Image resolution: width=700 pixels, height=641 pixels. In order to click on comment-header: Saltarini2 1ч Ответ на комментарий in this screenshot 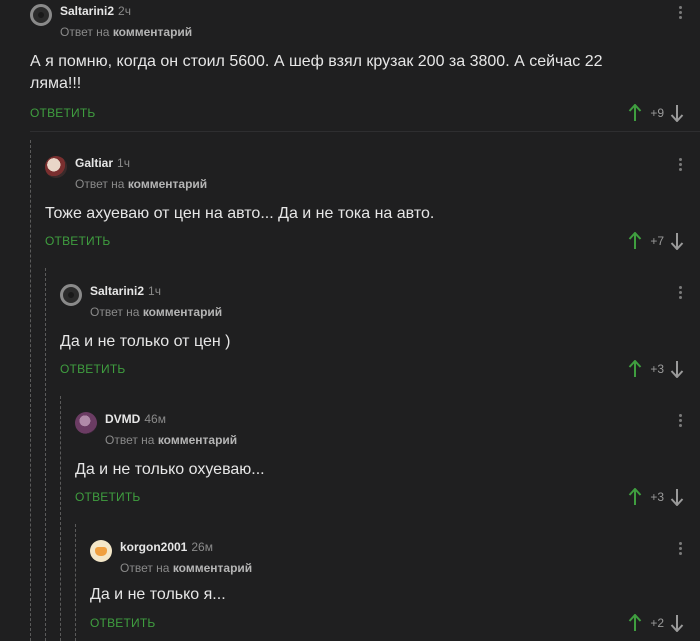, I will do `click(141, 301)`.